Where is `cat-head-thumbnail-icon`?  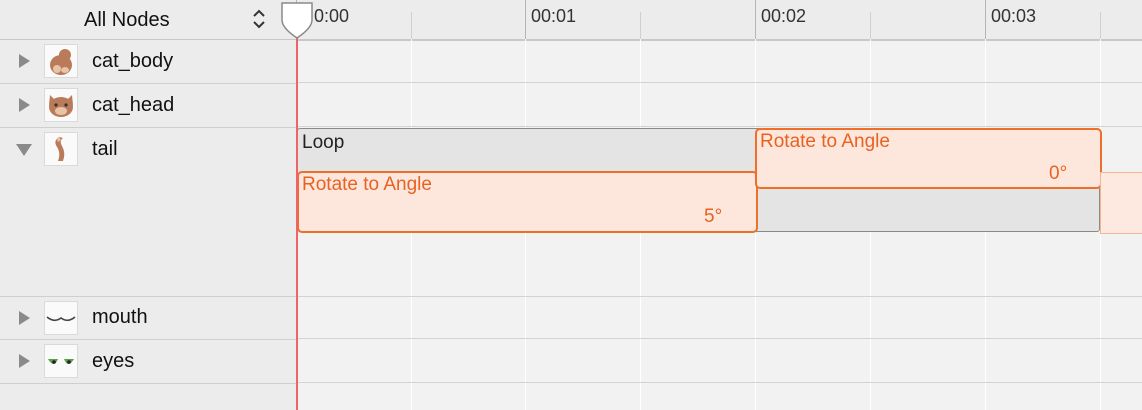 cat-head-thumbnail-icon is located at coordinates (61, 105).